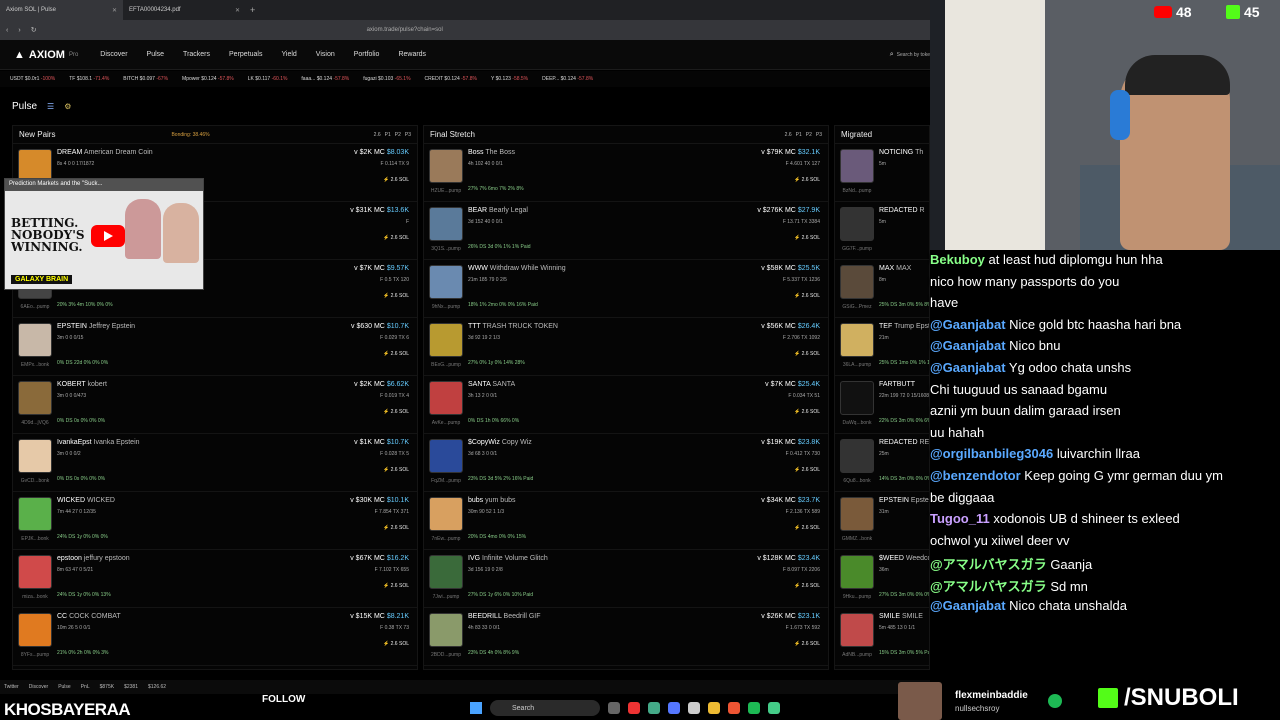 Image resolution: width=1280 pixels, height=720 pixels. Describe the element at coordinates (35, 481) in the screenshot. I see `token-address: GvCD...bonk` at that location.